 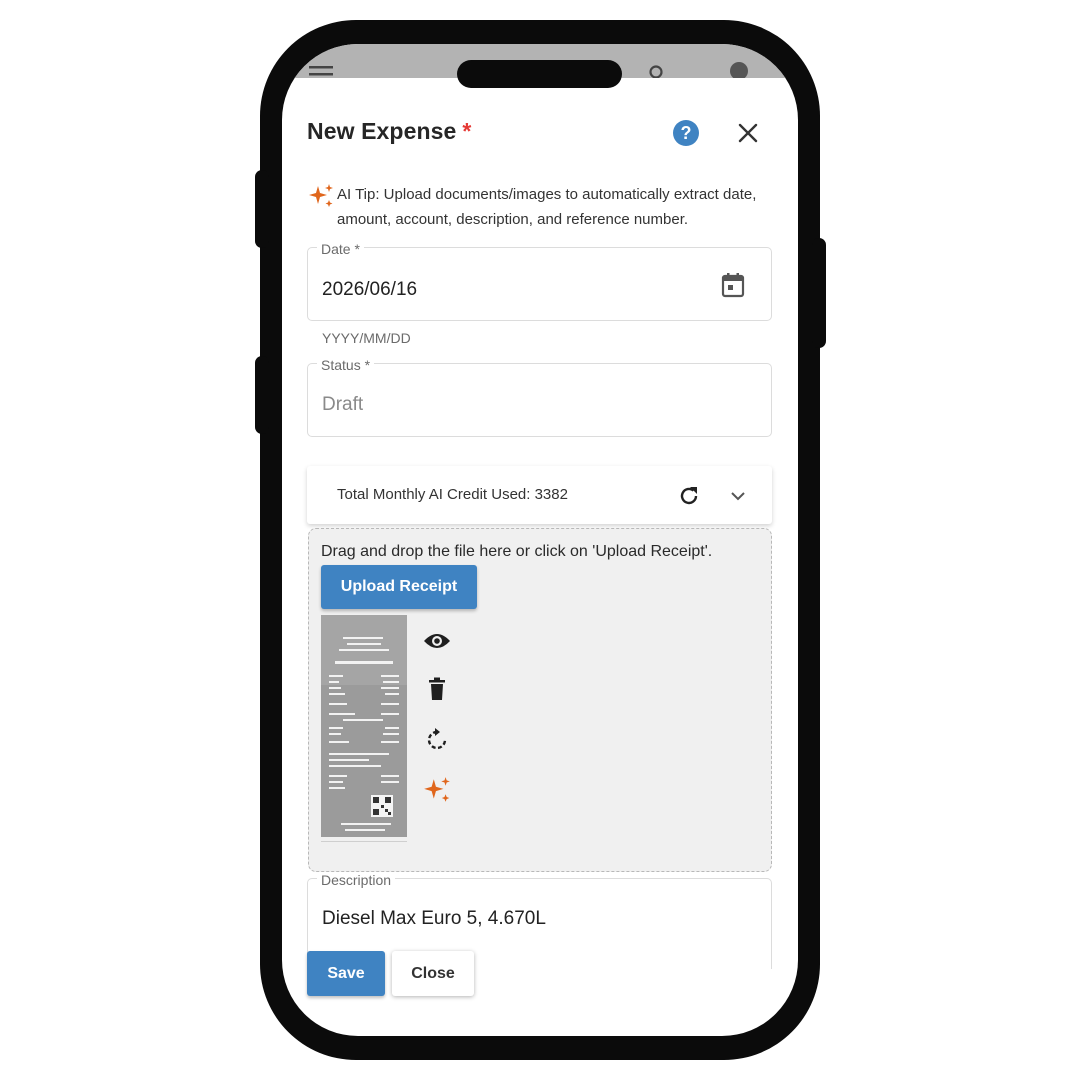 I want to click on status-field, so click(x=539, y=400).